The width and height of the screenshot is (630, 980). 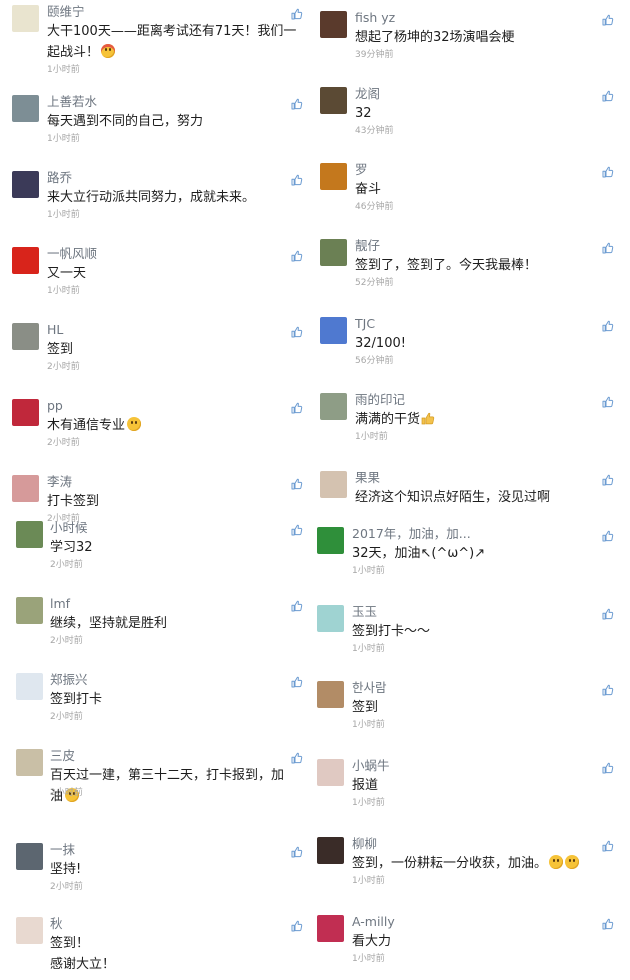 What do you see at coordinates (374, 283) in the screenshot?
I see `comment-time: 52分钟前` at bounding box center [374, 283].